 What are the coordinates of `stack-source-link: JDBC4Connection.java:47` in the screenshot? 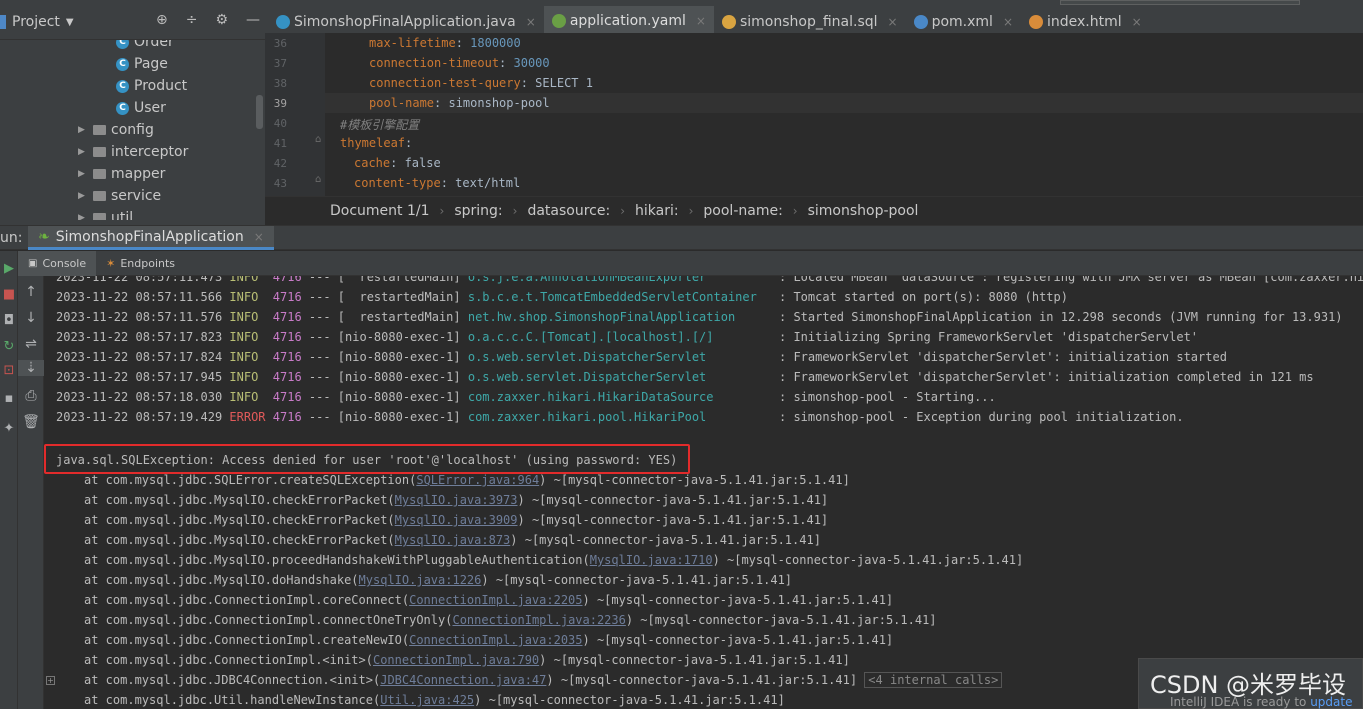 It's located at (463, 680).